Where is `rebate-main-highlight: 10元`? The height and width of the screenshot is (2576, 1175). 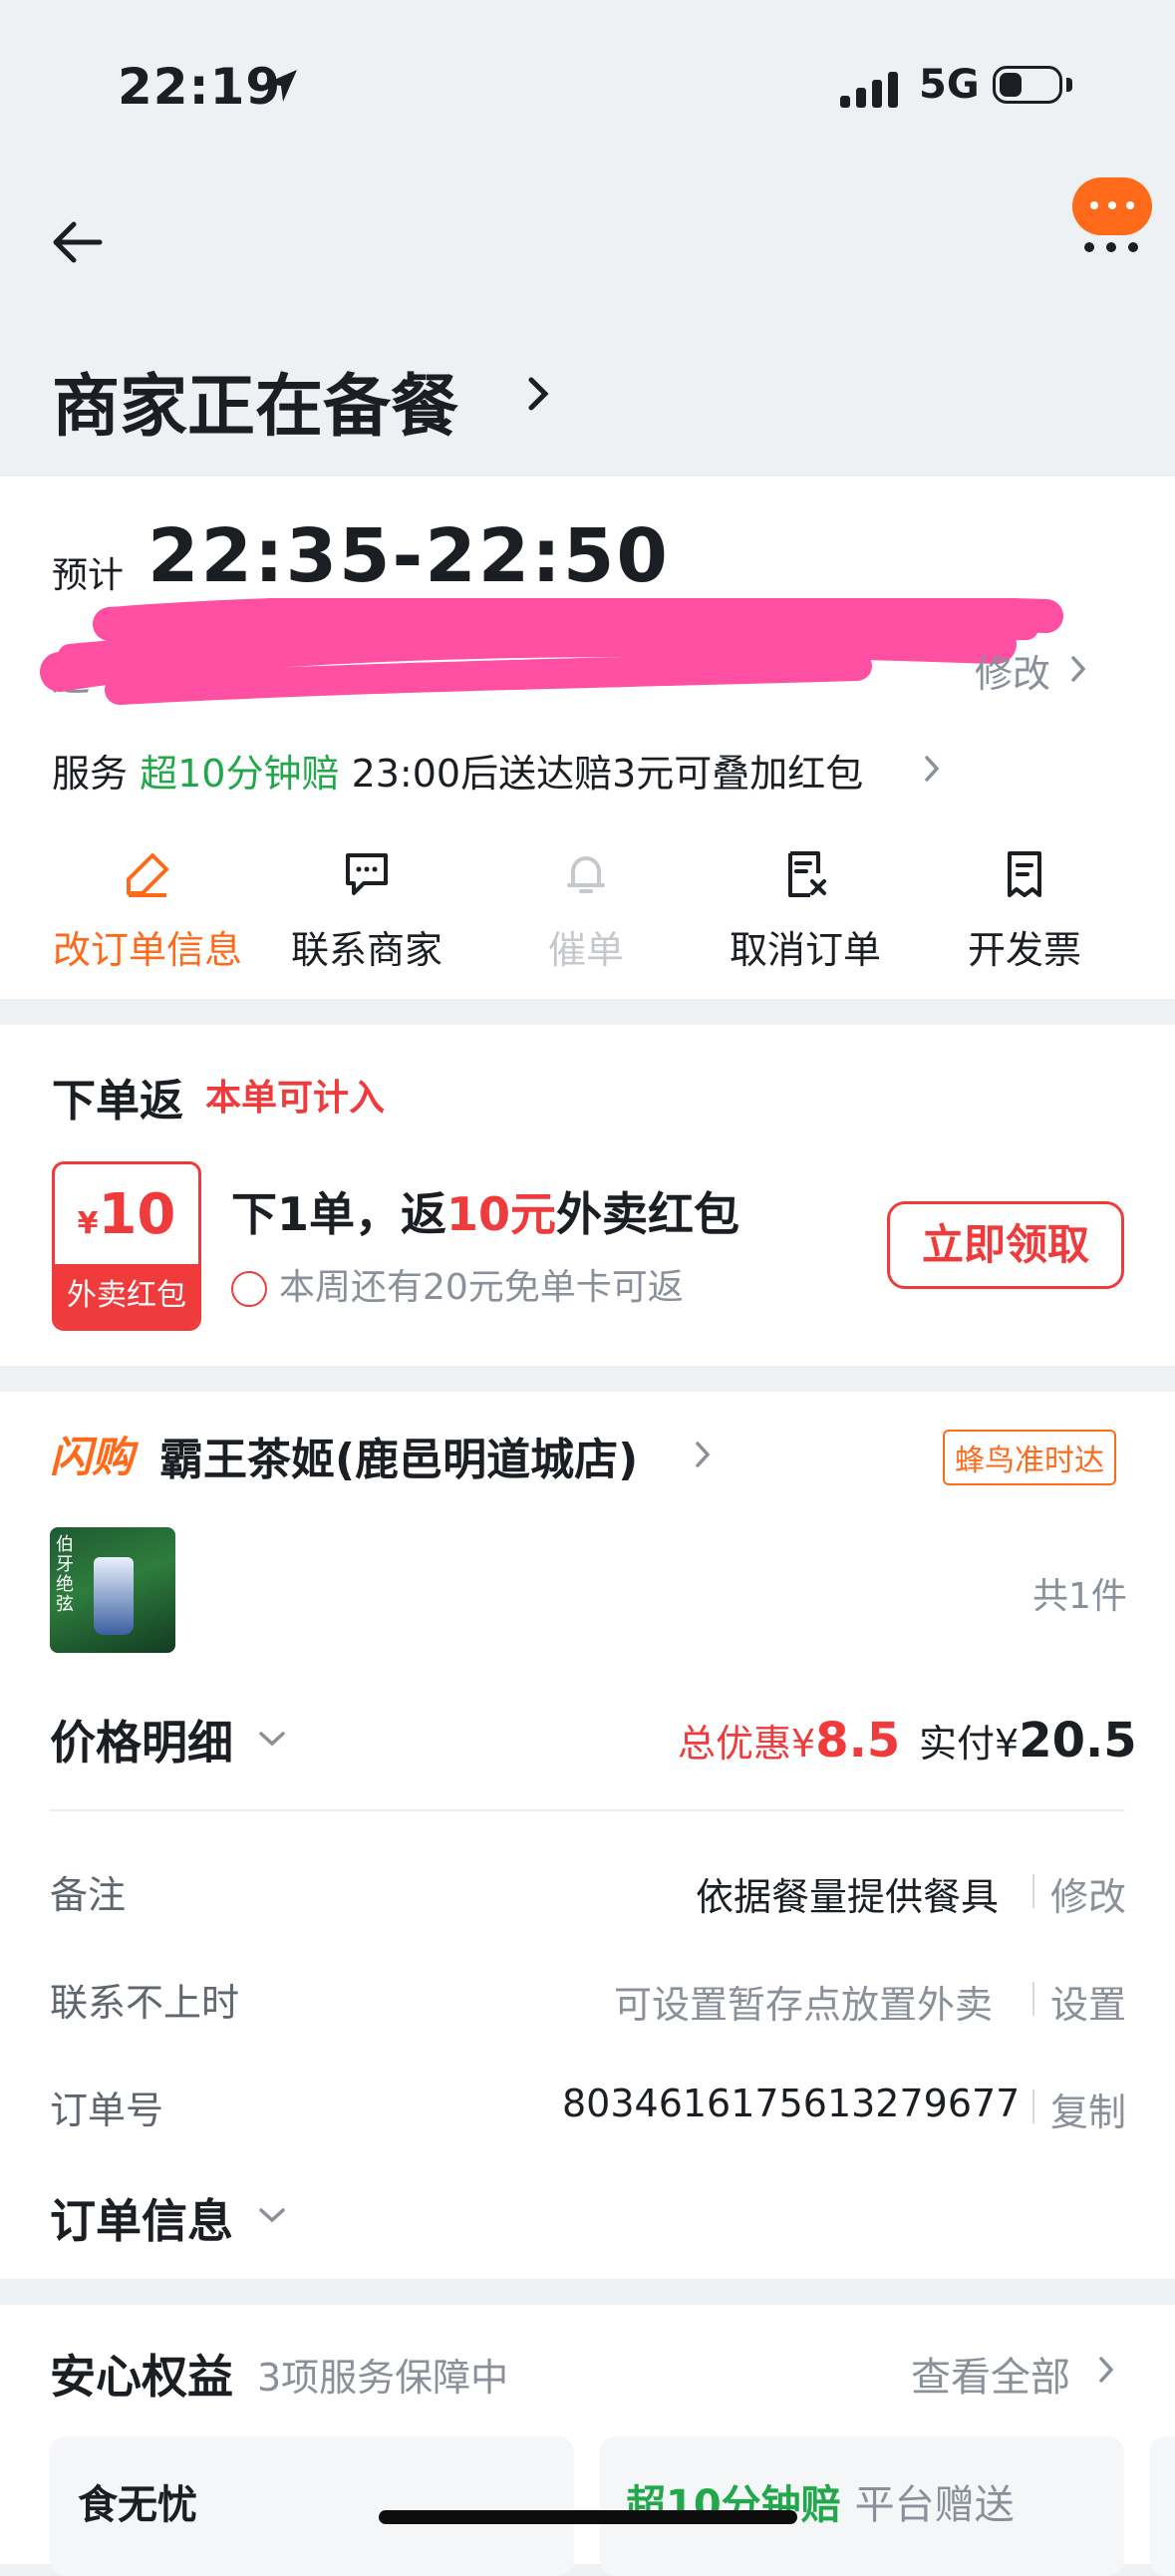
rebate-main-highlight: 10元 is located at coordinates (501, 1214).